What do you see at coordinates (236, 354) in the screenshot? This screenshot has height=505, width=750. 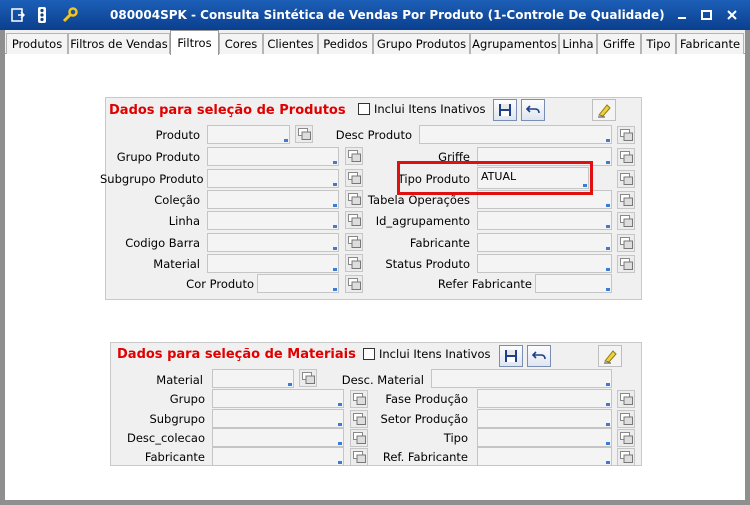 I see `materiais-panel-title: Dados para seleção de Materiais` at bounding box center [236, 354].